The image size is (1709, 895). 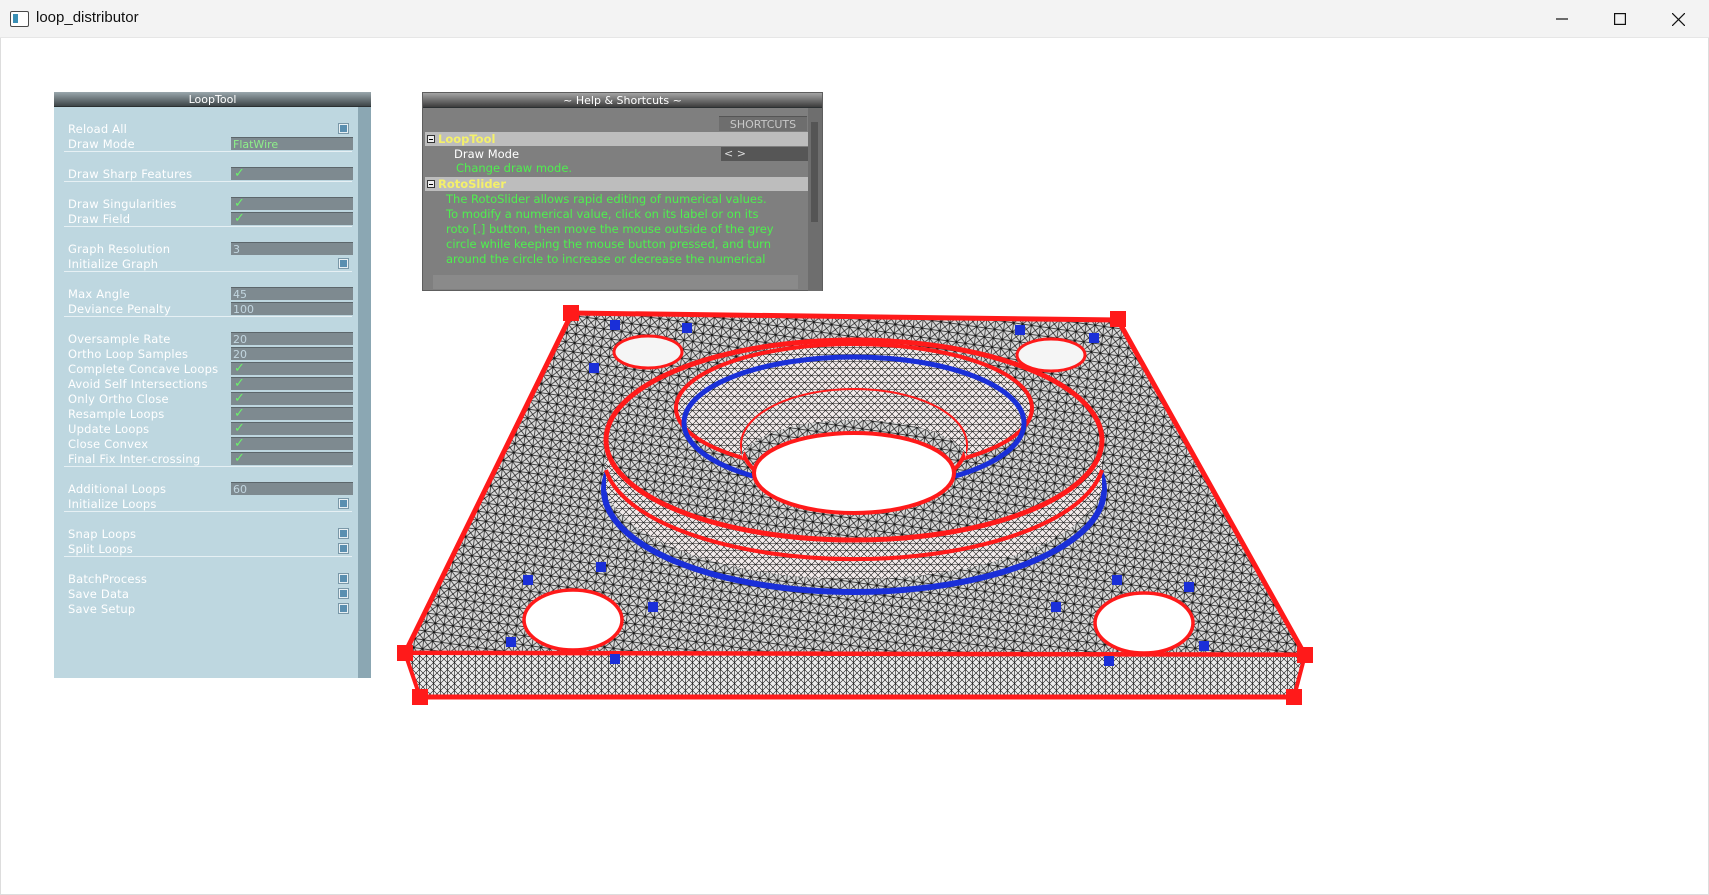 I want to click on max-angle-field: 45, so click(x=292, y=294).